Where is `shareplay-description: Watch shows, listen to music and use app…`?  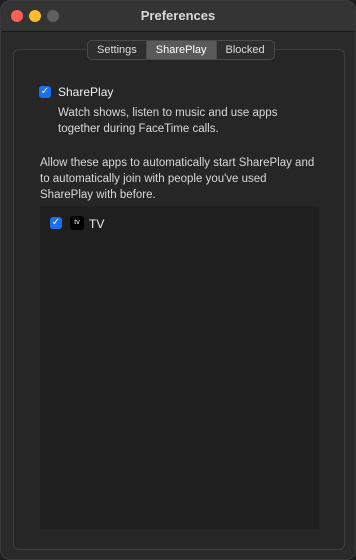
shareplay-description: Watch shows, listen to music and use app… is located at coordinates (167, 121).